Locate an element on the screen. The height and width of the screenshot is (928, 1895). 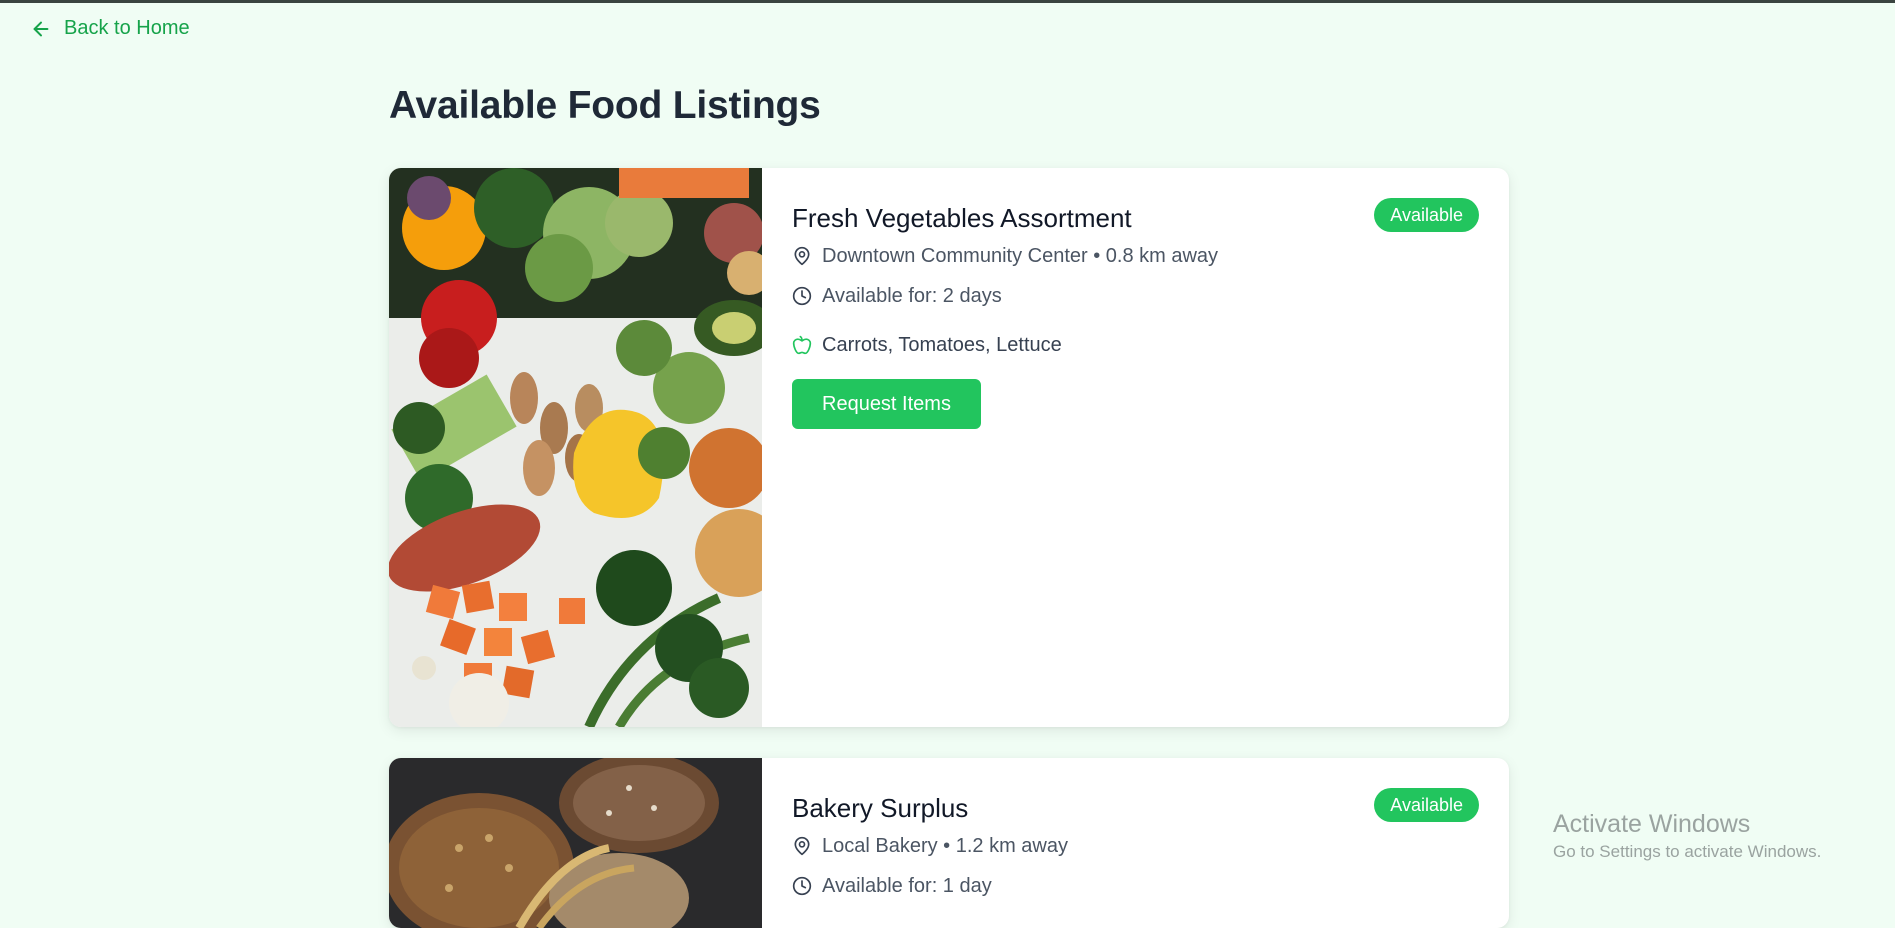
arrow-left-icon is located at coordinates (41, 28).